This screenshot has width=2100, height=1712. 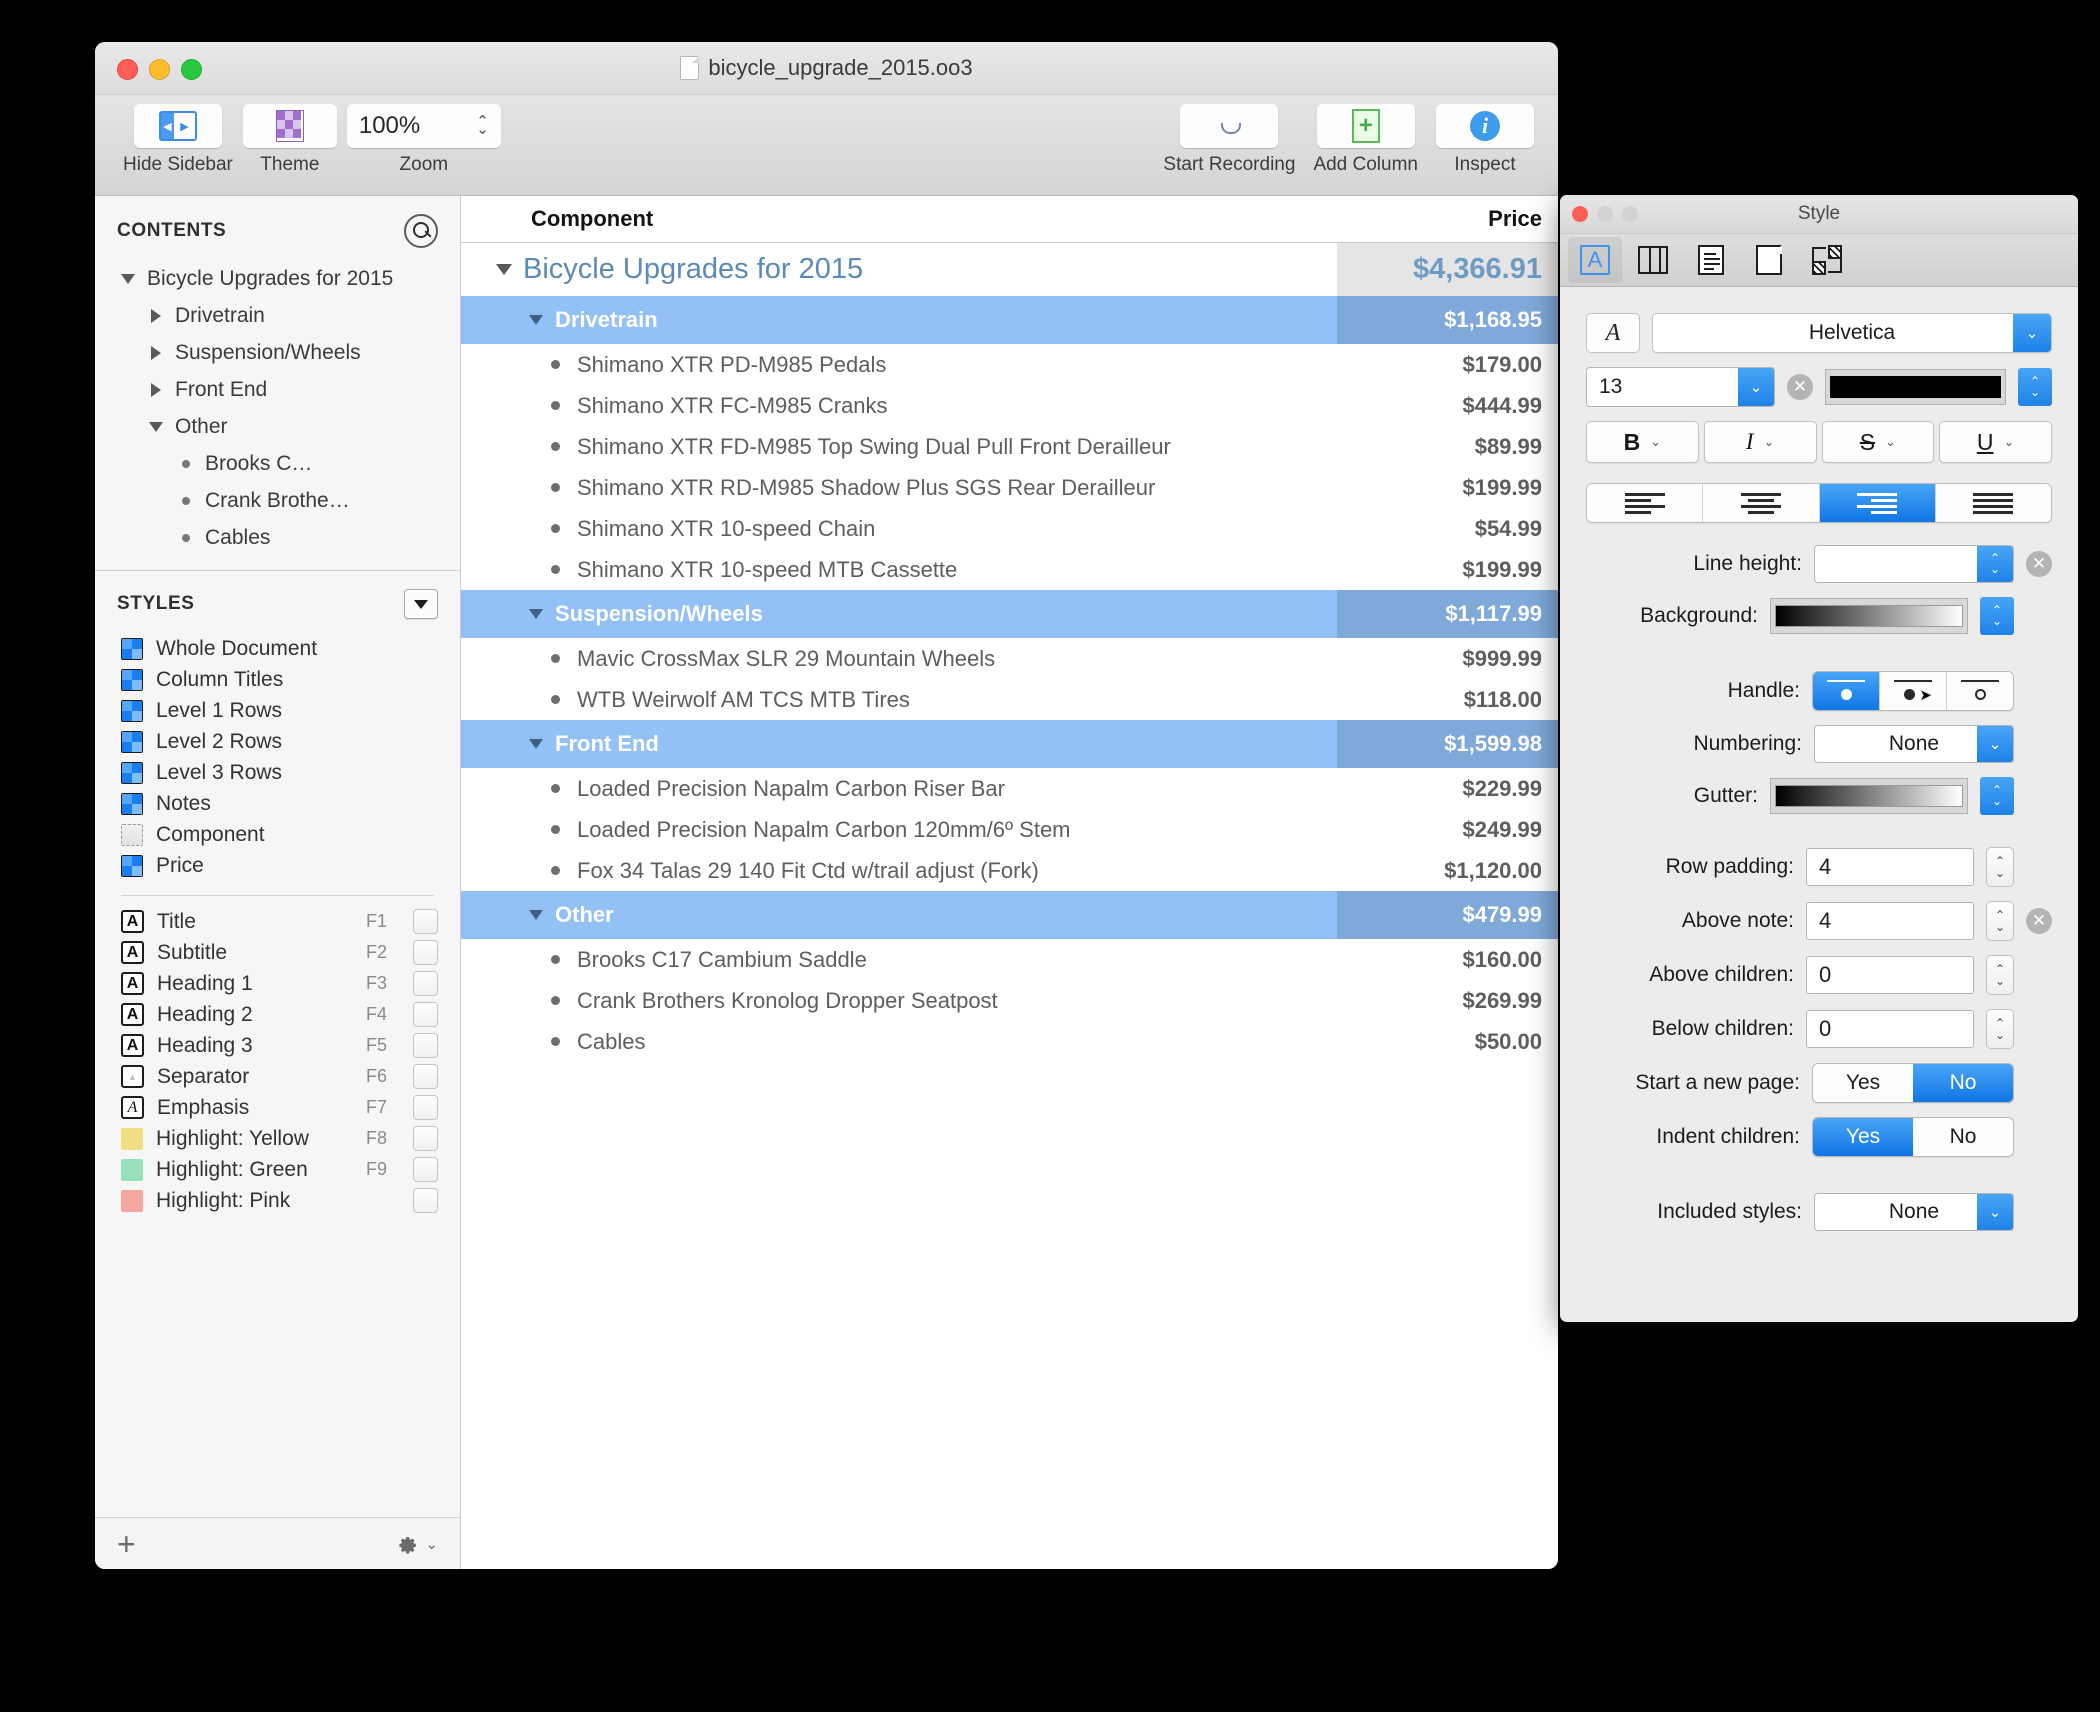 I want to click on table-row-section-suspension-wheels: Suspension/Wheels $1,117.99, so click(x=1009, y=614).